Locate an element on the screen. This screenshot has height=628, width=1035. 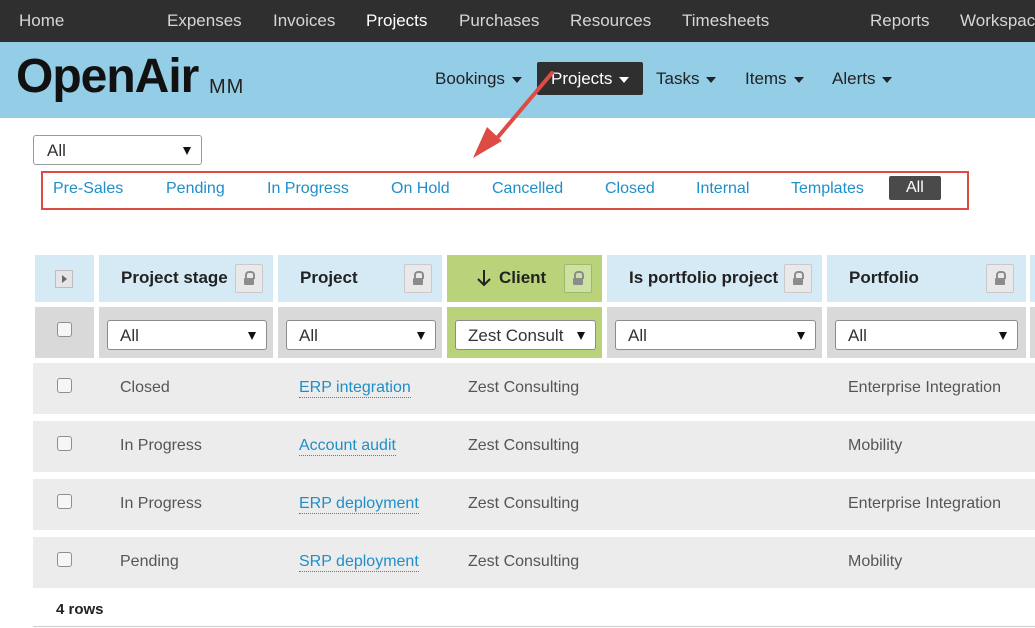
stage-filter-internal: Internal is located at coordinates (722, 189).